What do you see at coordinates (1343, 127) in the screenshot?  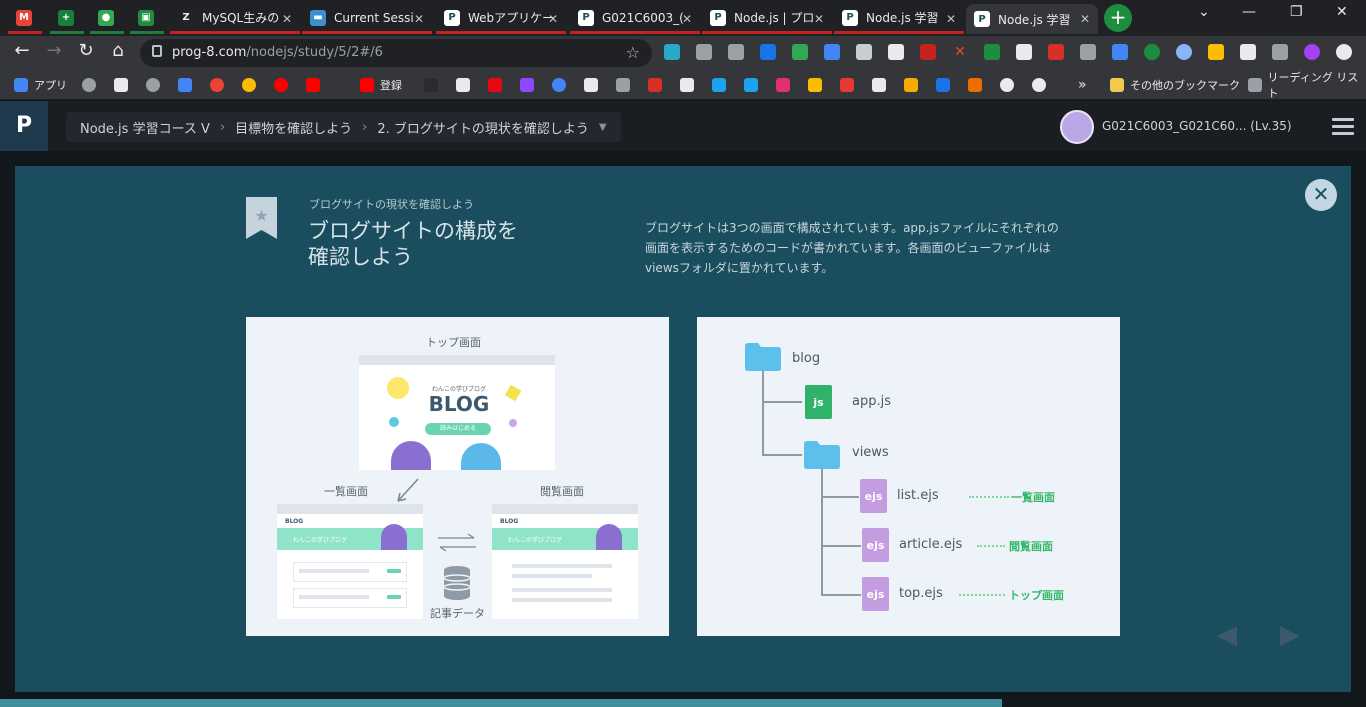 I see `hamburger-menu-icon` at bounding box center [1343, 127].